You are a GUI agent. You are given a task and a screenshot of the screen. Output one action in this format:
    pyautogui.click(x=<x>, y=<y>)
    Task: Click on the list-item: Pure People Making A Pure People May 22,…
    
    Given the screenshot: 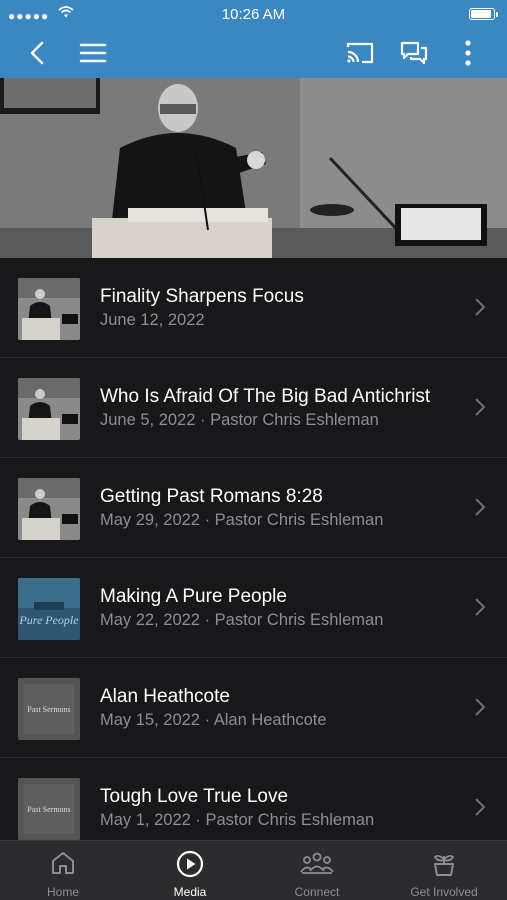 What is the action you would take?
    pyautogui.click(x=253, y=608)
    